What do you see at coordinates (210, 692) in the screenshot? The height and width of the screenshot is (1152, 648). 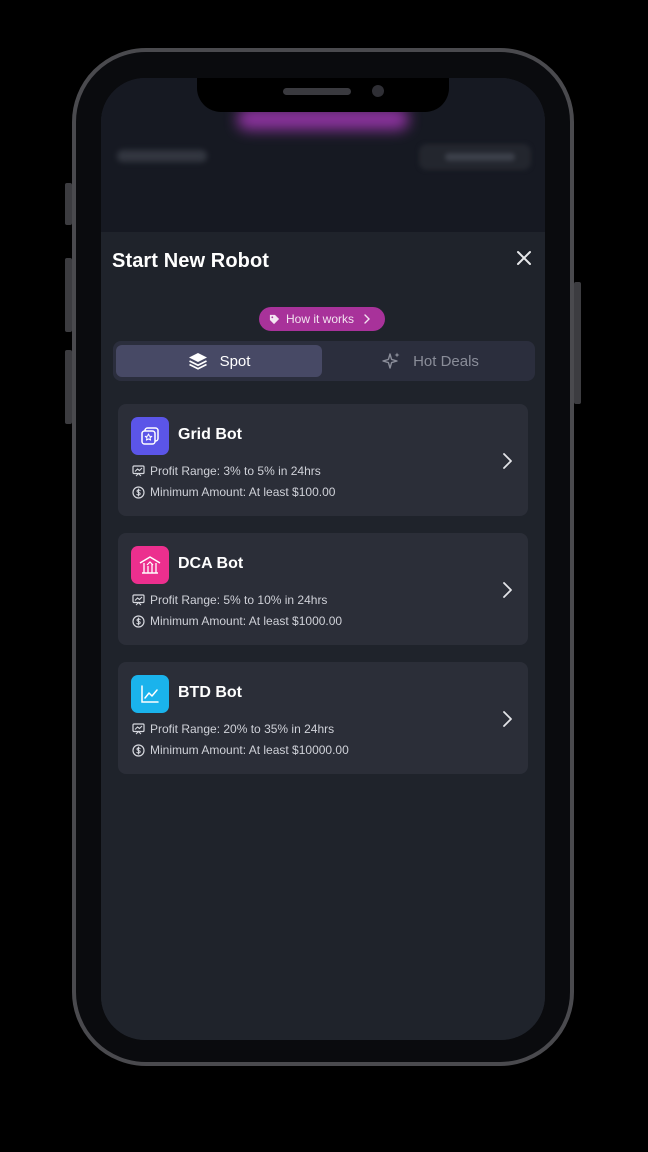 I see `bot-name: BTD Bot` at bounding box center [210, 692].